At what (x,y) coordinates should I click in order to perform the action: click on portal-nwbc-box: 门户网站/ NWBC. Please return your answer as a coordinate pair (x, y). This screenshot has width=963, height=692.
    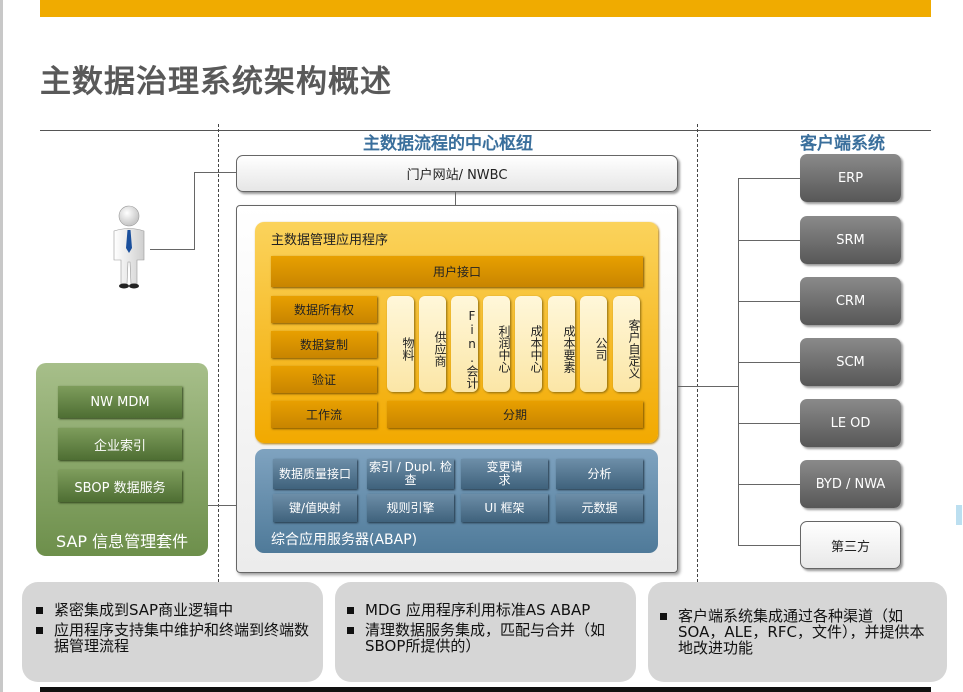
    Looking at the image, I should click on (457, 173).